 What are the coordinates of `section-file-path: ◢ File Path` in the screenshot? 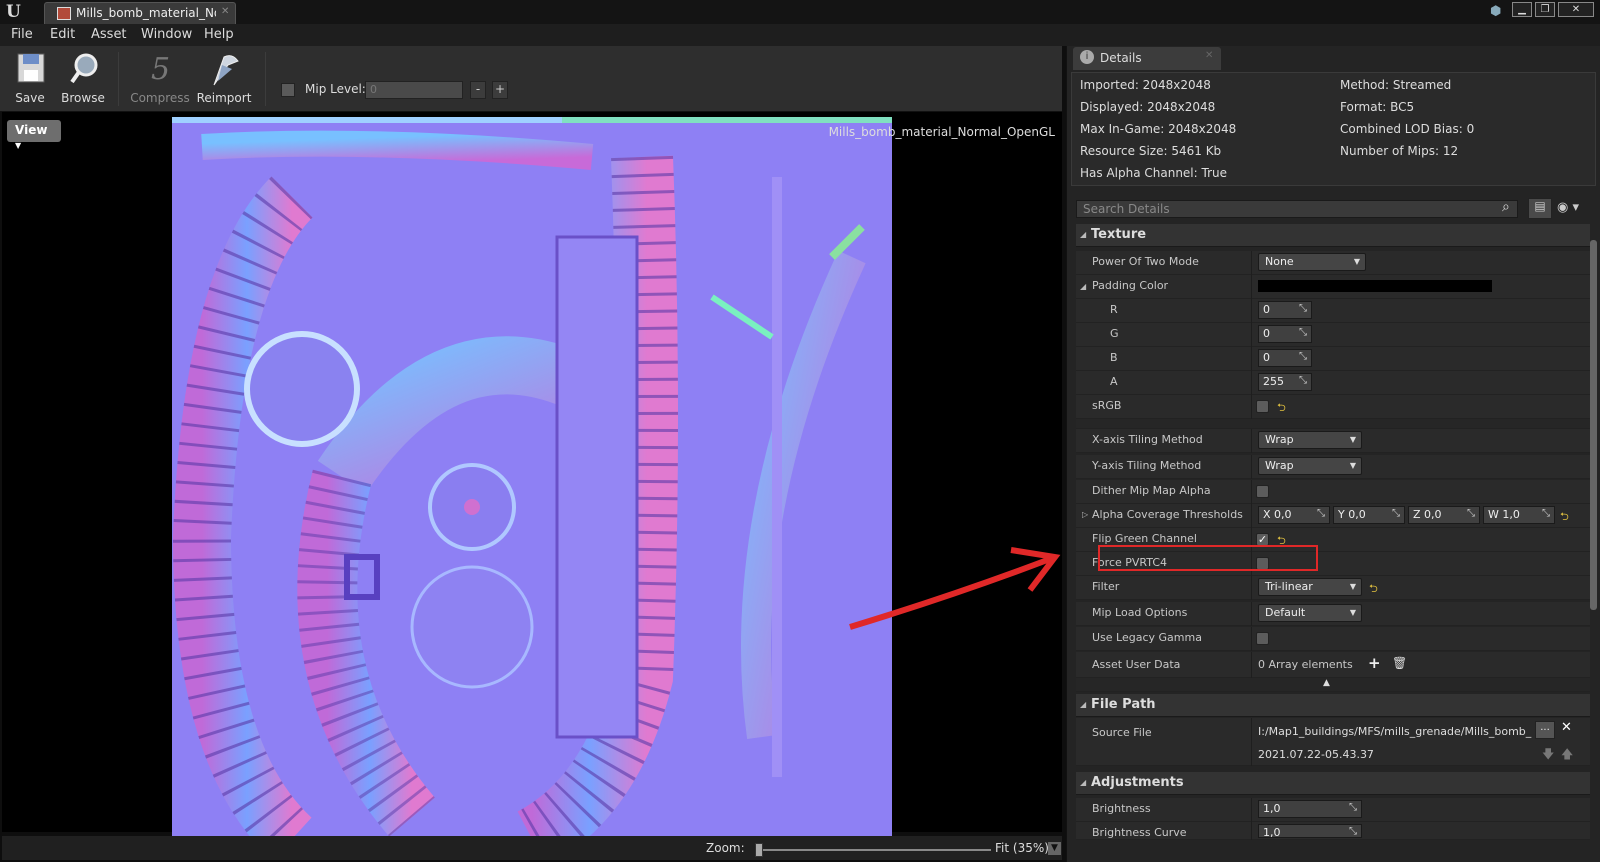 It's located at (1333, 705).